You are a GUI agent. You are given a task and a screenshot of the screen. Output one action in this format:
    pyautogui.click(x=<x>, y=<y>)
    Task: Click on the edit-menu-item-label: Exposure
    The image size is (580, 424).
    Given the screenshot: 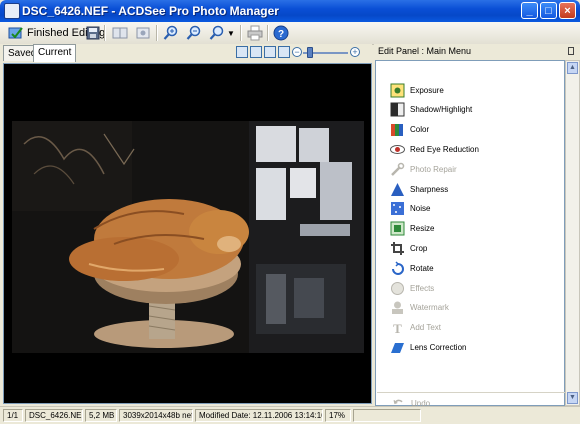 What is the action you would take?
    pyautogui.click(x=427, y=90)
    